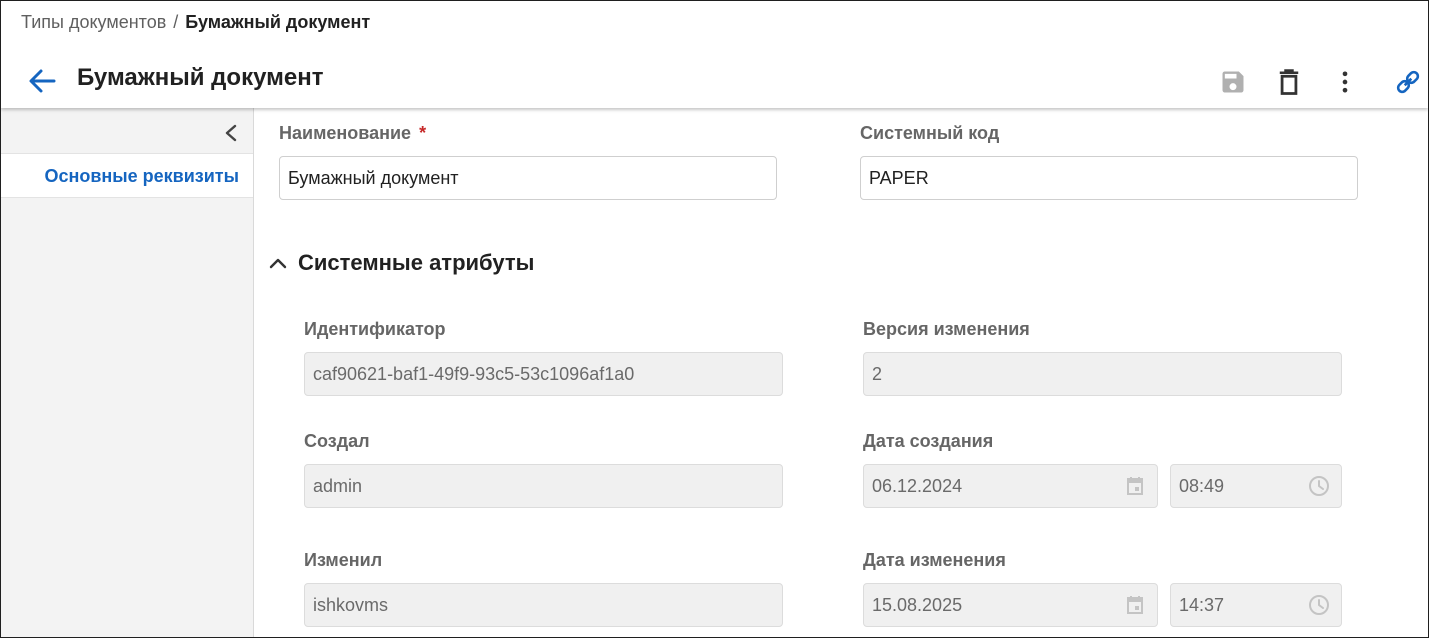 The height and width of the screenshot is (638, 1429). What do you see at coordinates (353, 133) in the screenshot?
I see `name-label: Наименование *` at bounding box center [353, 133].